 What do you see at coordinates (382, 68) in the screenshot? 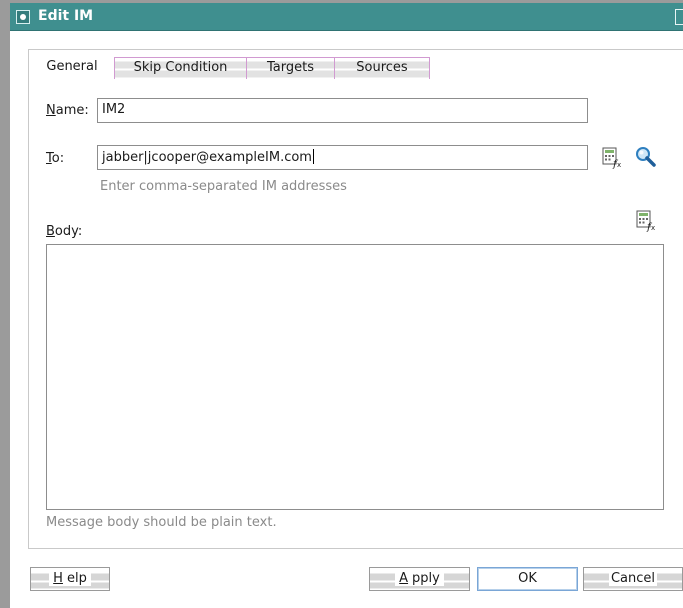
I see `tab-sources: Sources` at bounding box center [382, 68].